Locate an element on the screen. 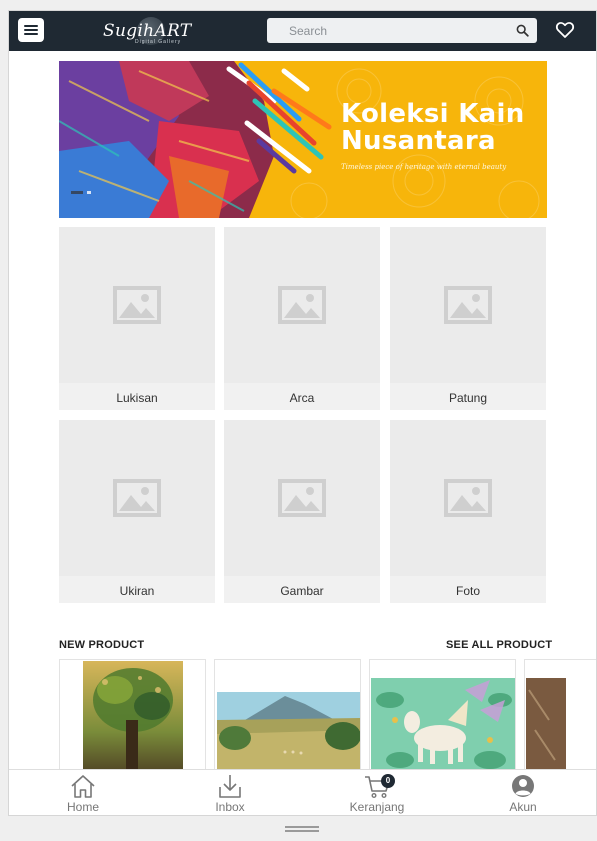 The height and width of the screenshot is (841, 597). top-bar: SugihART Digital Gallery is located at coordinates (302, 31).